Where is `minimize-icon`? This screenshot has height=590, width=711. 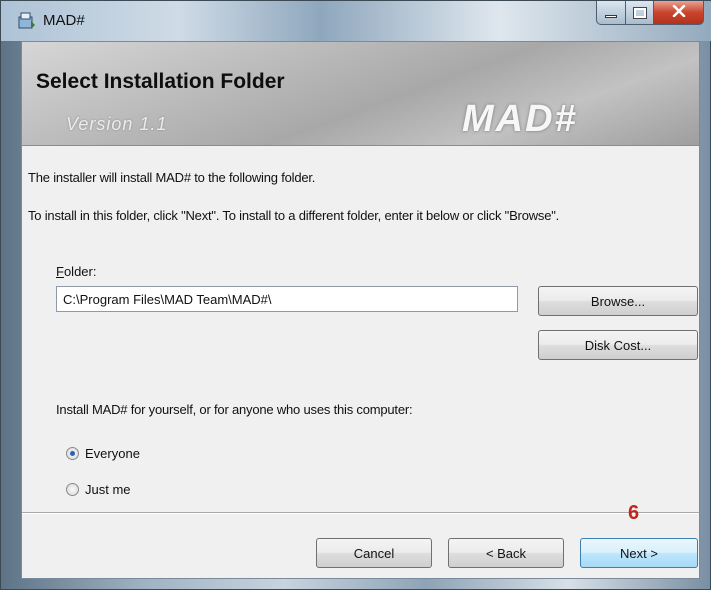 minimize-icon is located at coordinates (611, 16).